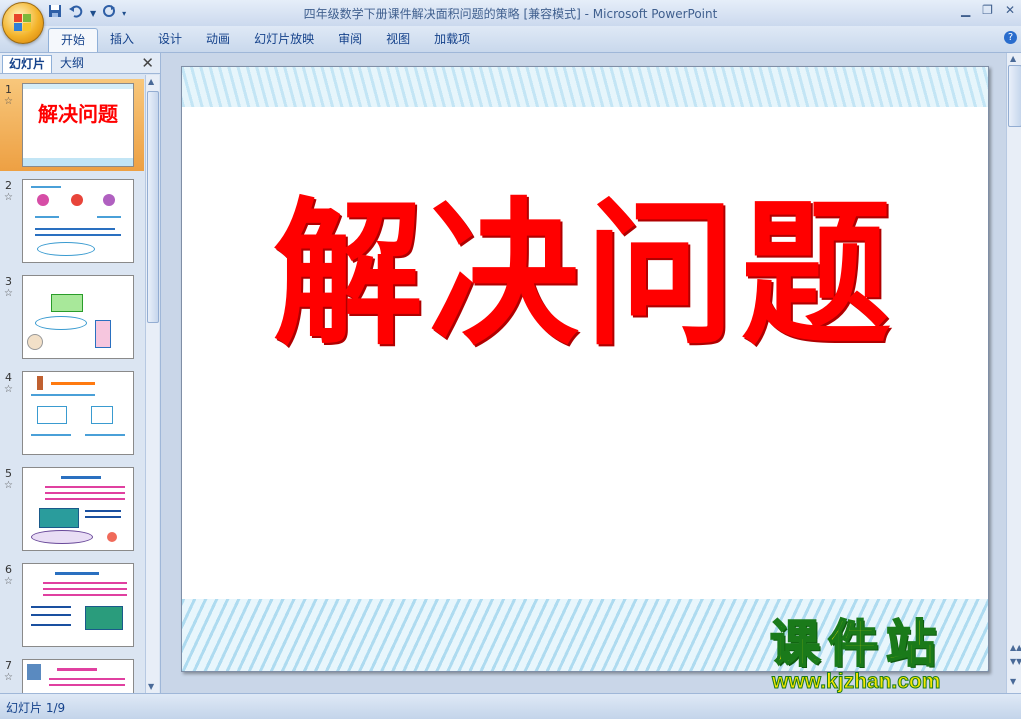  I want to click on tab-add-ins: 加载项, so click(452, 39).